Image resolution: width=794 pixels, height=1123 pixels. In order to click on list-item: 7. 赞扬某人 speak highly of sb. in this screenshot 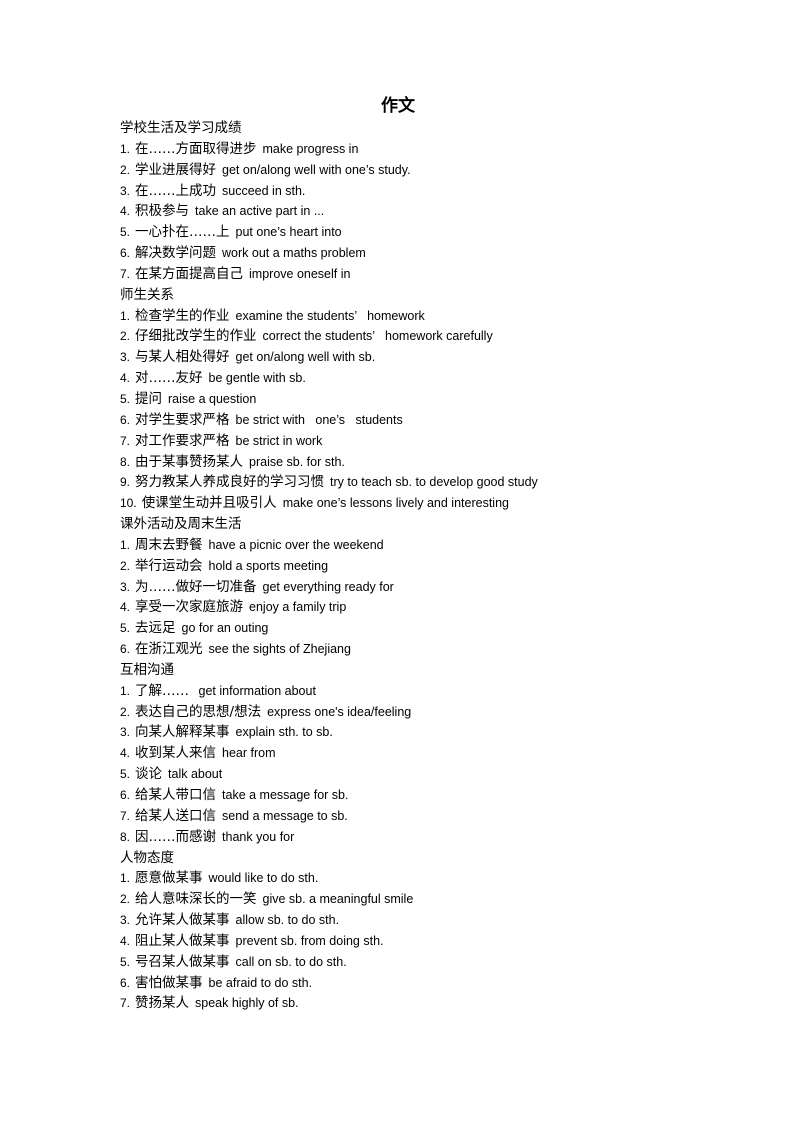, I will do `click(400, 1003)`.